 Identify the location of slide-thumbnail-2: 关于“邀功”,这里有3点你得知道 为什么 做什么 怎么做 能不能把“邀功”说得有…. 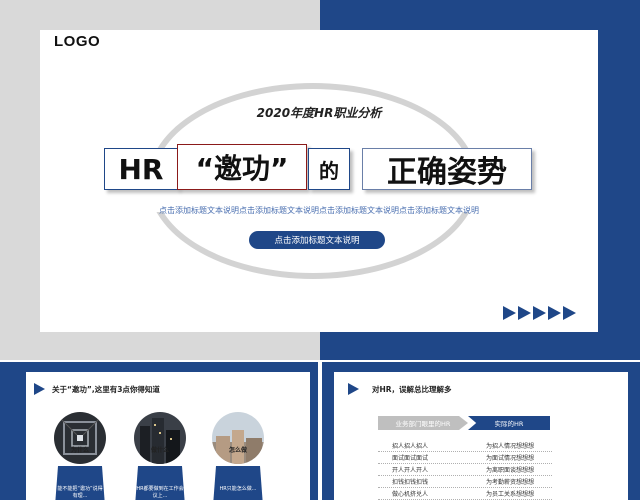
(168, 436).